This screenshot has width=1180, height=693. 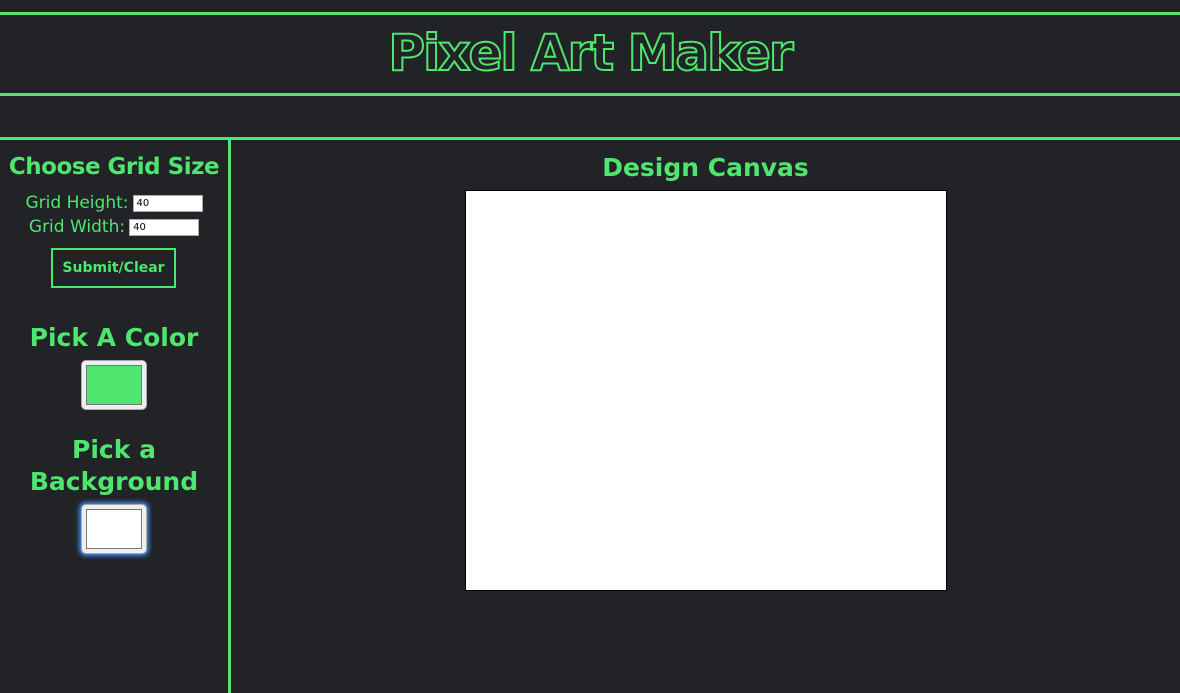 I want to click on grid-height-label: Grid Height:, so click(x=77, y=203).